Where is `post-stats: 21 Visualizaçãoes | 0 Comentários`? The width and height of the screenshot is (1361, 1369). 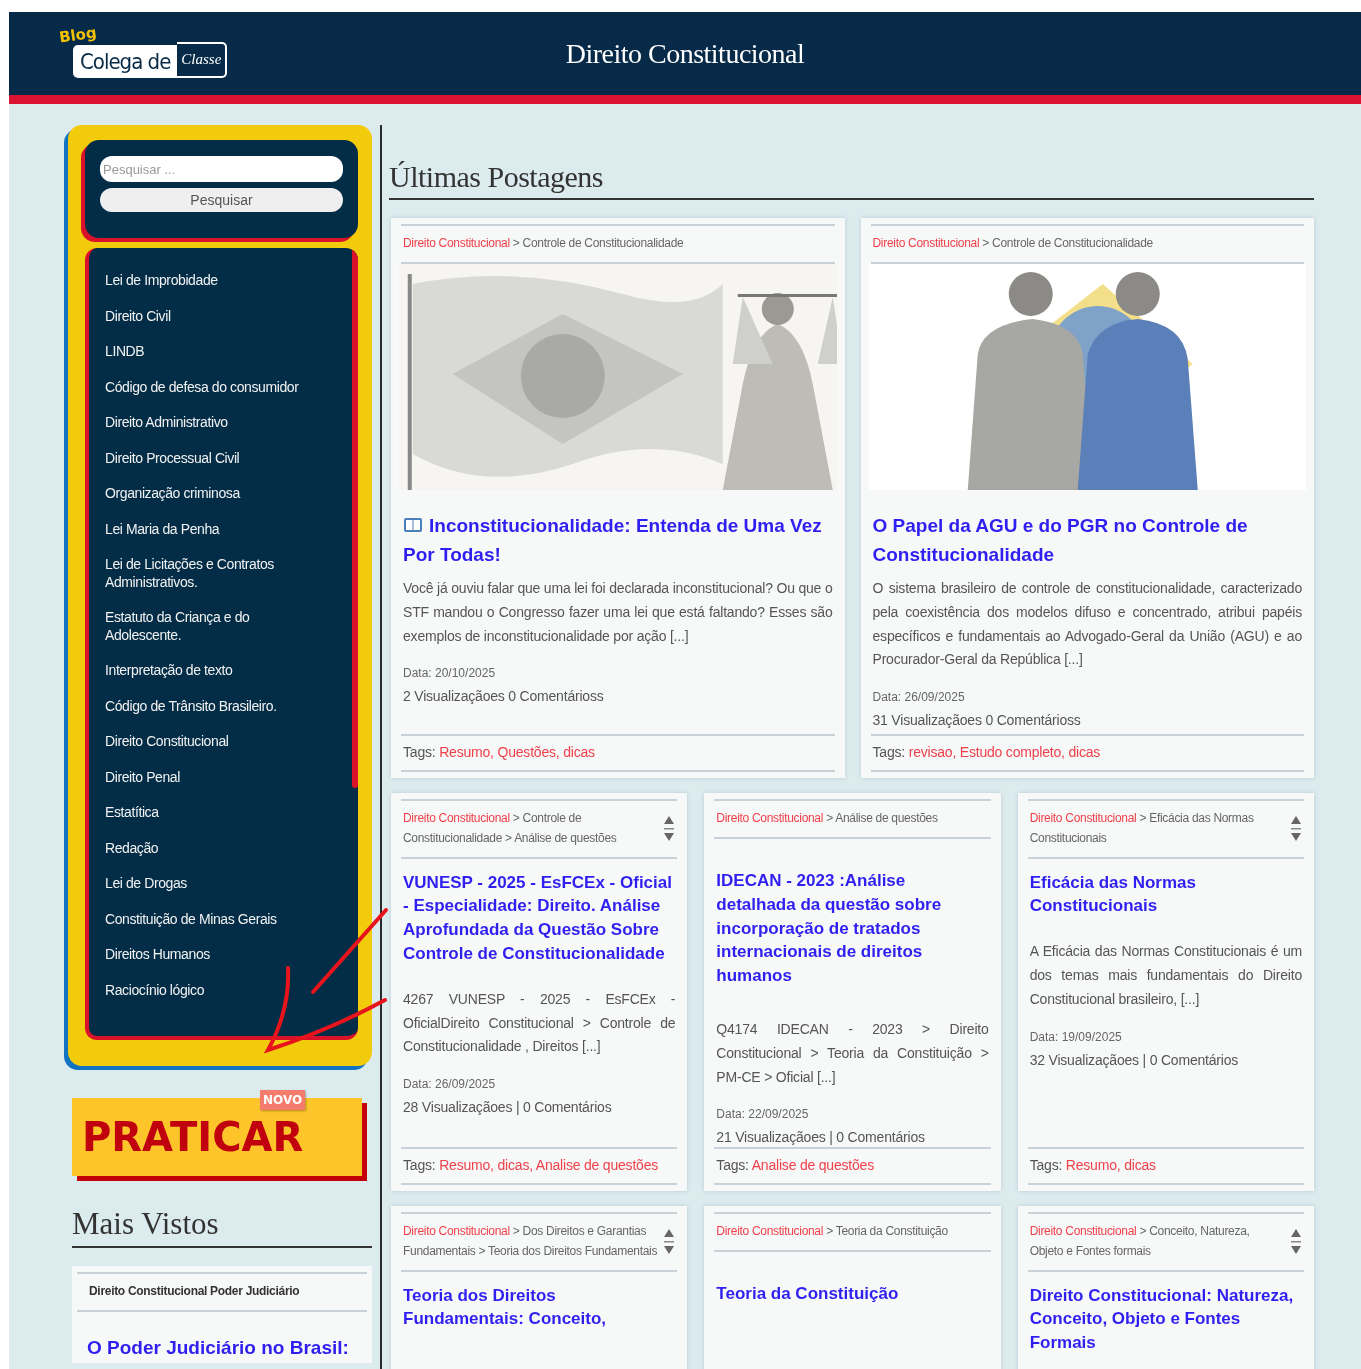
post-stats: 21 Visualizaçãoes | 0 Comentários is located at coordinates (820, 1137).